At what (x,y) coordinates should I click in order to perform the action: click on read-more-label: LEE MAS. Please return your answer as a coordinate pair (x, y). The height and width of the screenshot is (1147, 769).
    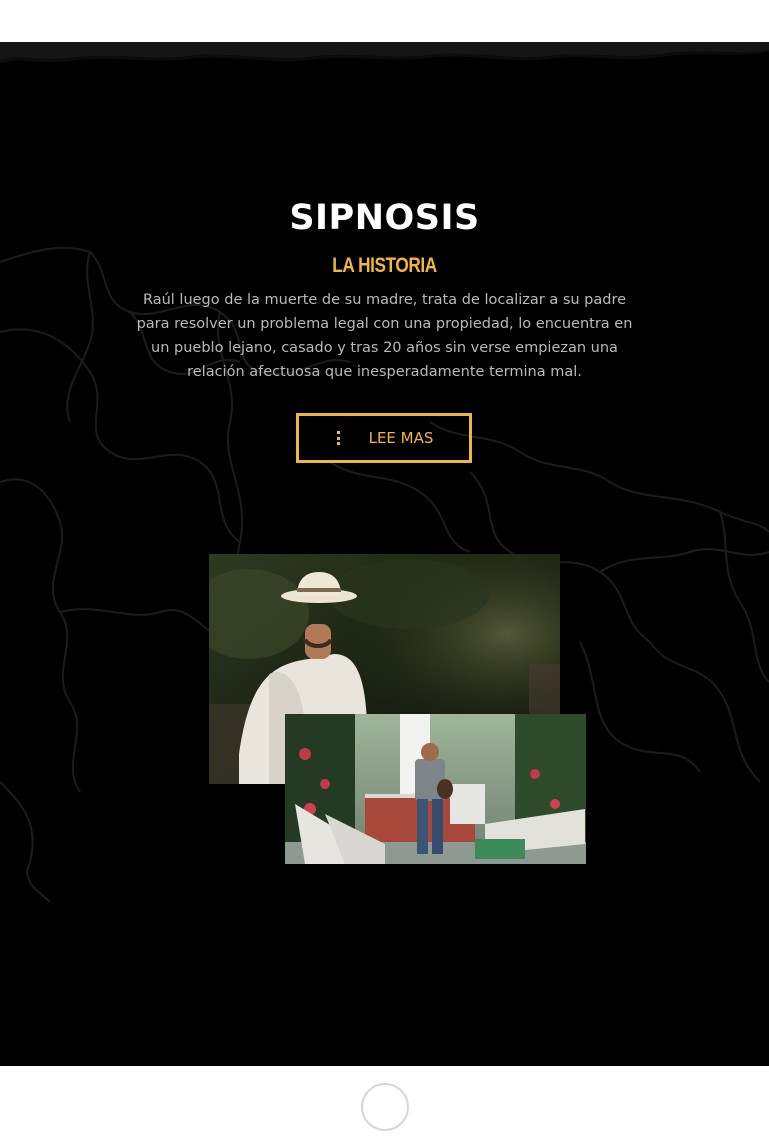
    Looking at the image, I should click on (401, 438).